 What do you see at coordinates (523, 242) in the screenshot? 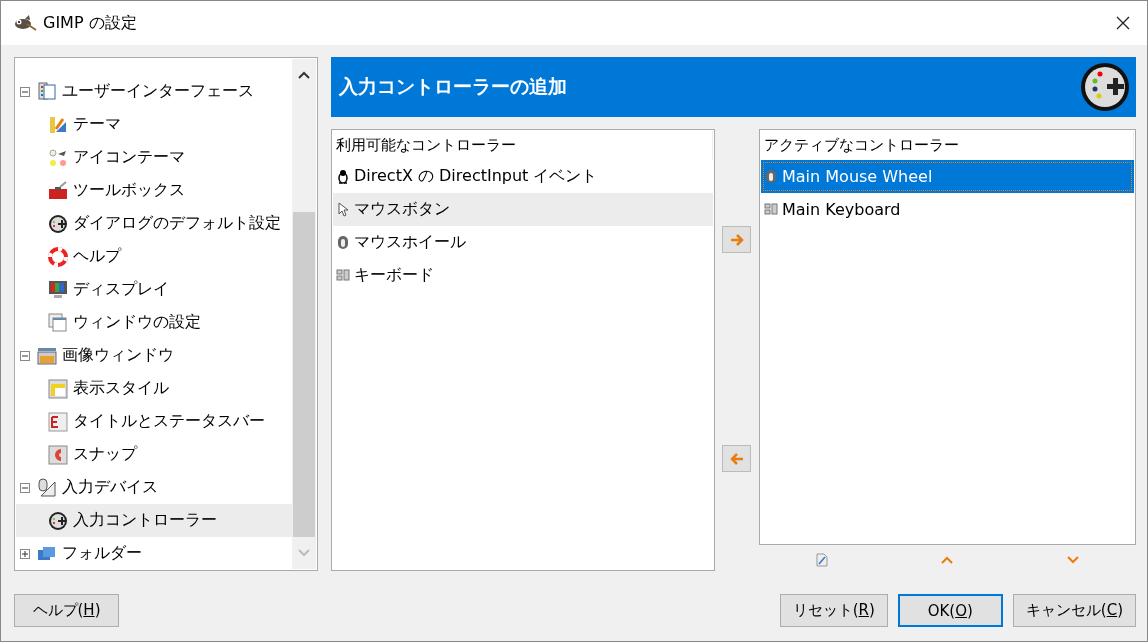
I see `list-item: マウスホイール` at bounding box center [523, 242].